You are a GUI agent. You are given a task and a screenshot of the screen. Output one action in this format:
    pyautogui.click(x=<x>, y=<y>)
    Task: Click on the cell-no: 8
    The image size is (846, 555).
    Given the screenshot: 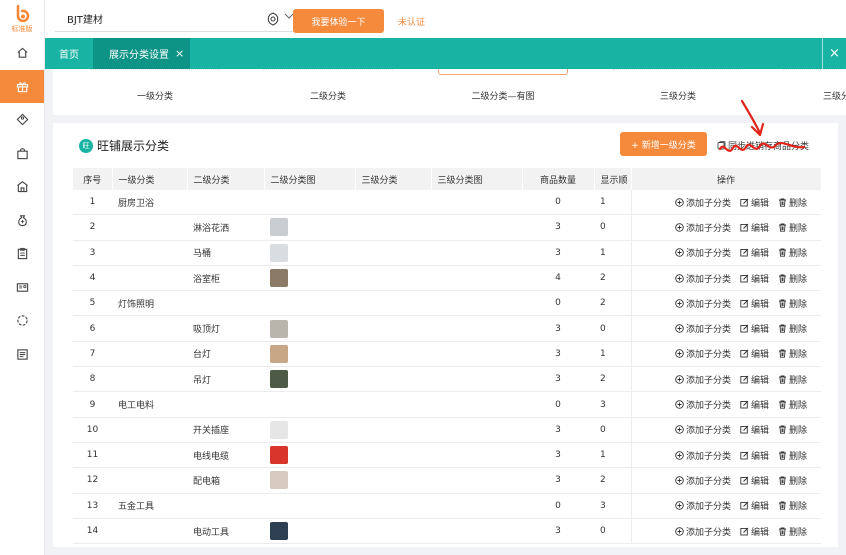 What is the action you would take?
    pyautogui.click(x=92, y=379)
    